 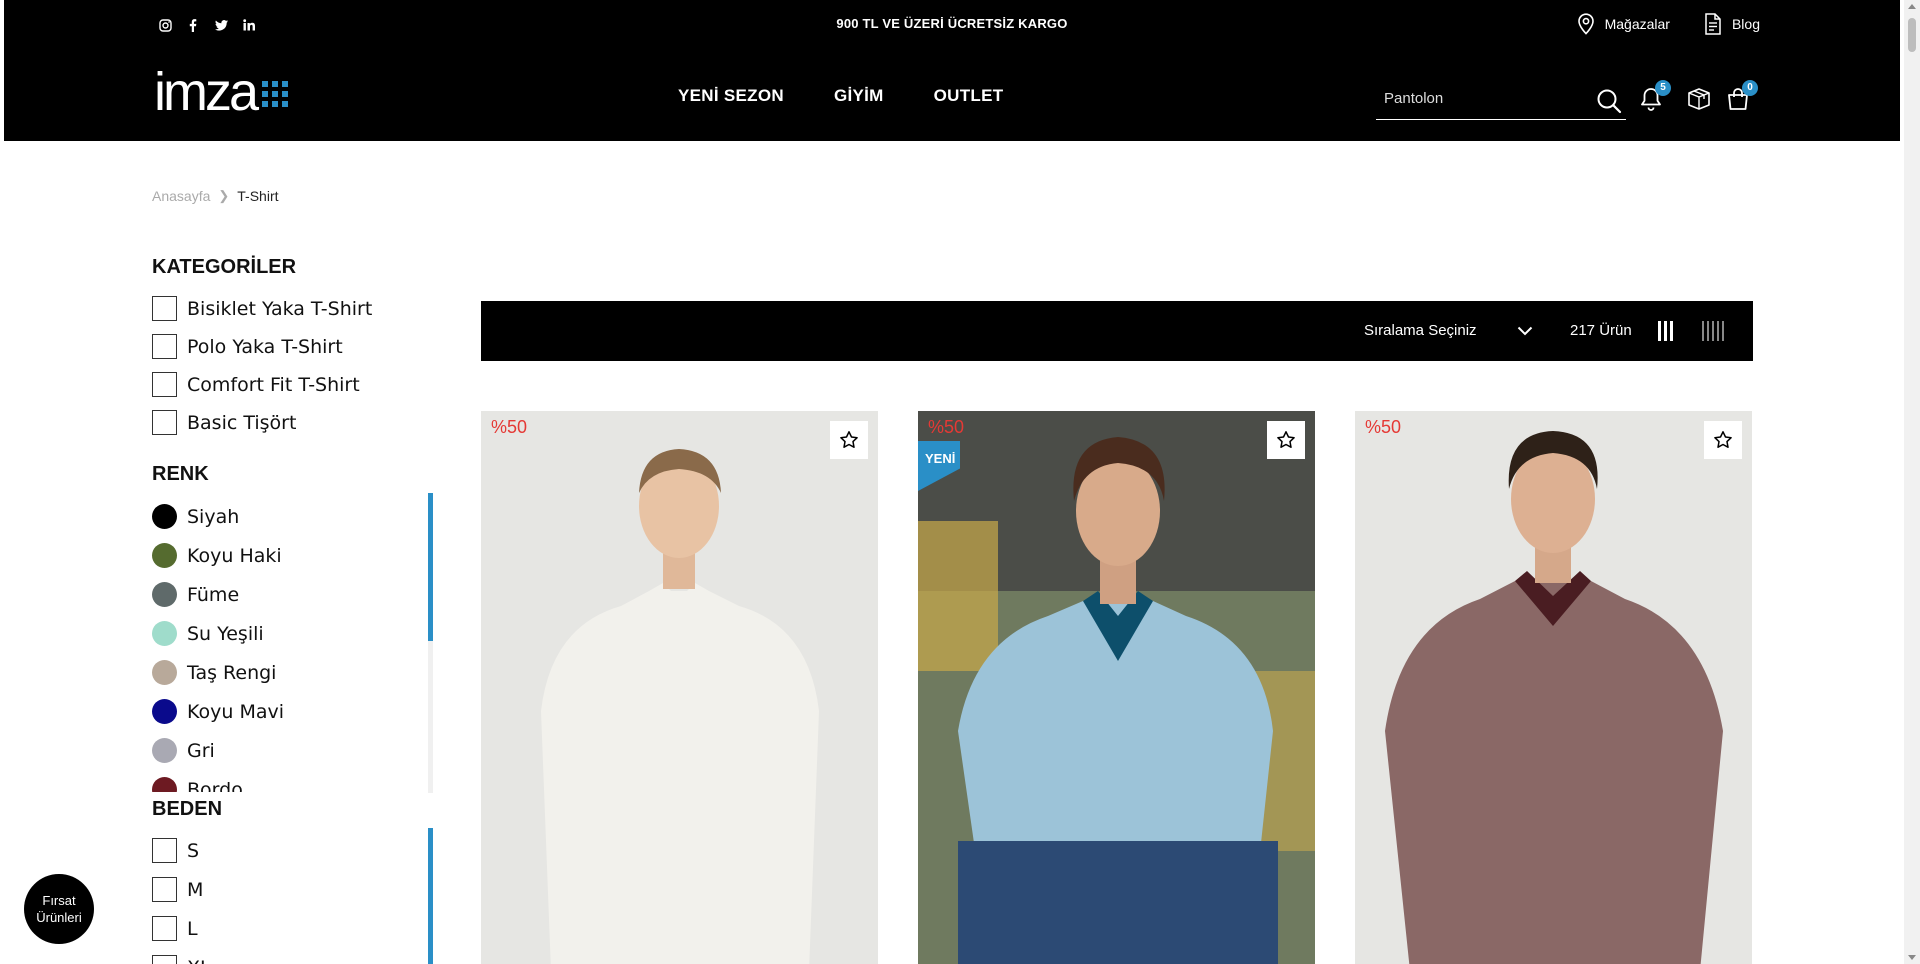 I want to click on color-label: Taş Rengi, so click(x=232, y=672).